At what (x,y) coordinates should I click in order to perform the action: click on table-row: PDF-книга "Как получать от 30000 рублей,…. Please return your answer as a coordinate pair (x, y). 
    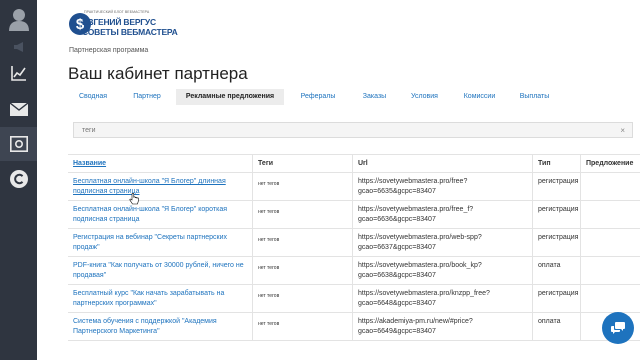
    Looking at the image, I should click on (354, 271).